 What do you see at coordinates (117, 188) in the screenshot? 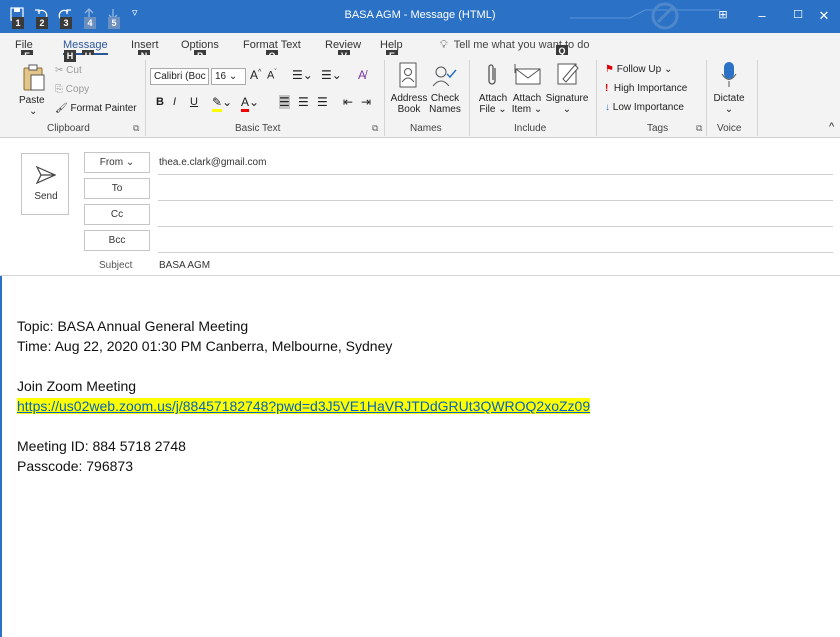
I see `to-button: To` at bounding box center [117, 188].